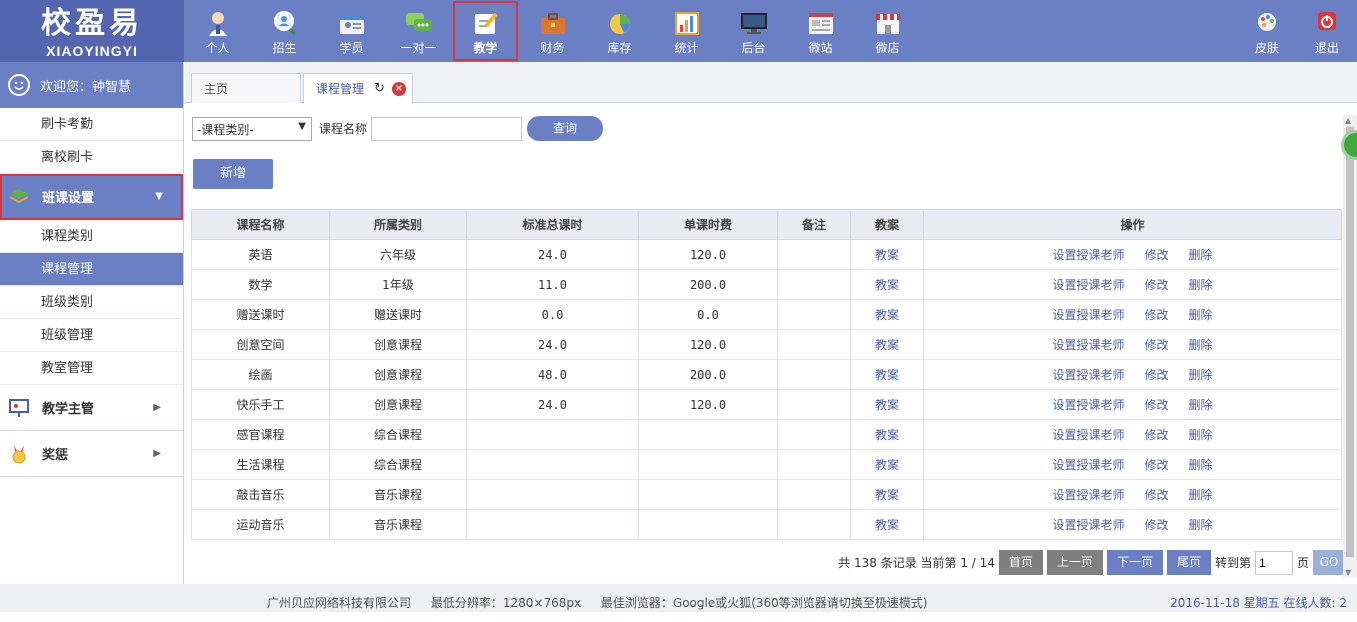 This screenshot has height=622, width=1357. Describe the element at coordinates (217, 31) in the screenshot. I see `nav-item-personal: 个人` at that location.